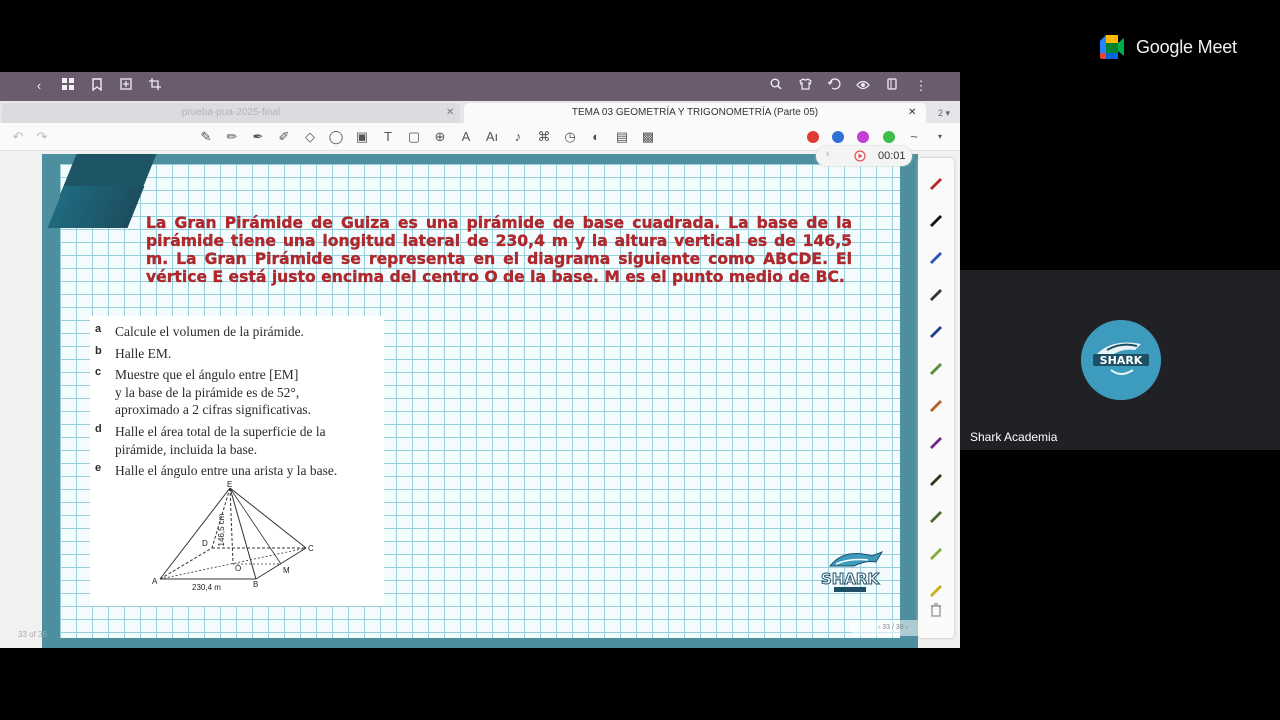 Image resolution: width=1280 pixels, height=720 pixels. What do you see at coordinates (834, 86) in the screenshot?
I see `rotate-icon` at bounding box center [834, 86].